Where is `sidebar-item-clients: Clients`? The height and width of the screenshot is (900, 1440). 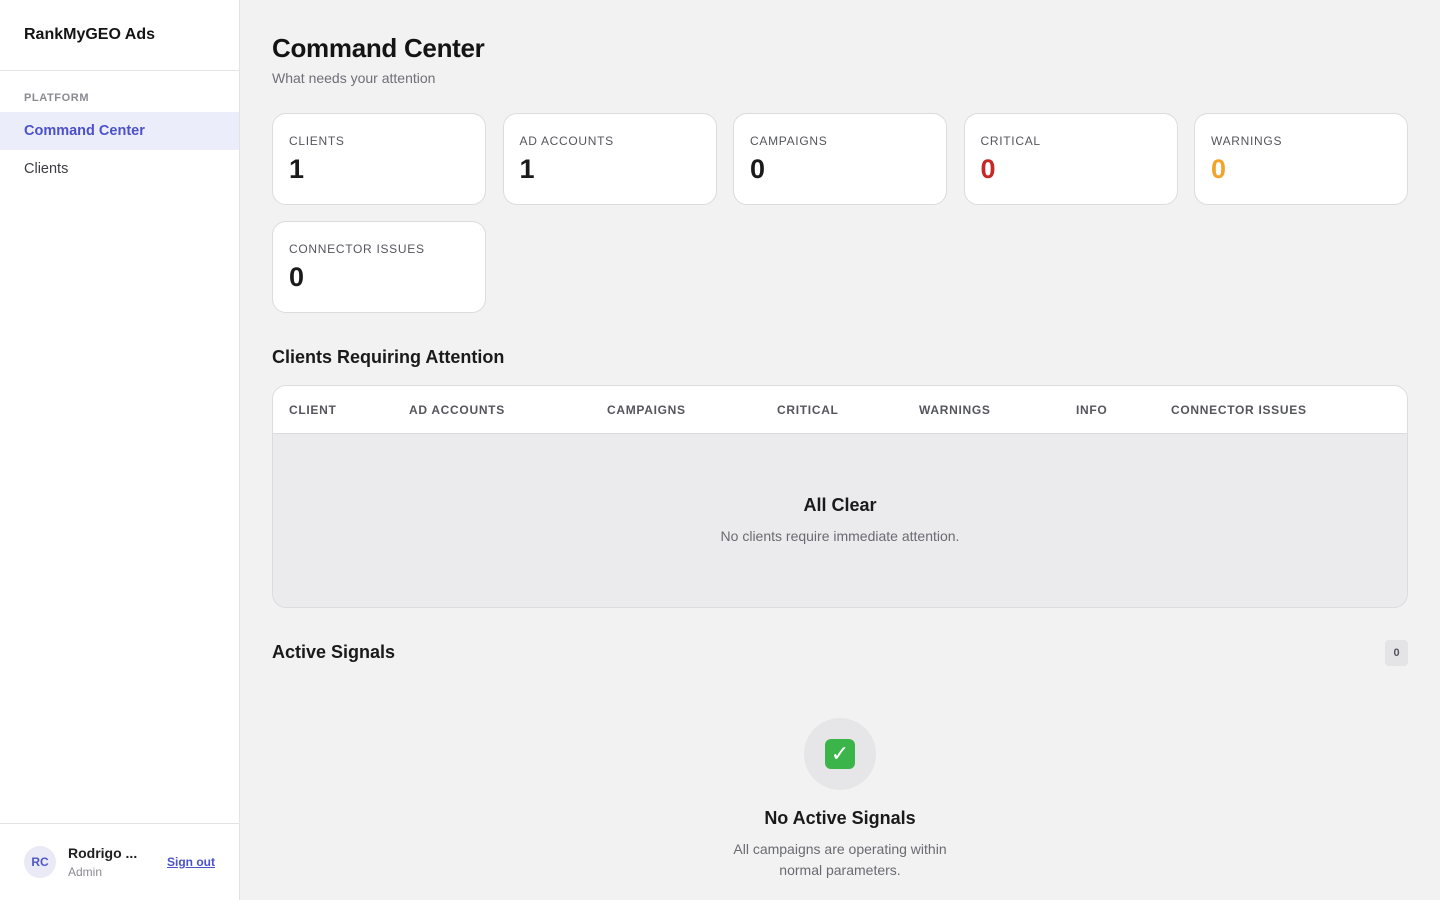
sidebar-item-clients: Clients is located at coordinates (119, 169).